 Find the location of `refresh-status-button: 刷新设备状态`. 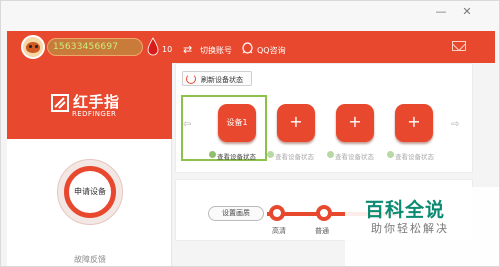

refresh-status-button: 刷新设备状态 is located at coordinates (217, 78).